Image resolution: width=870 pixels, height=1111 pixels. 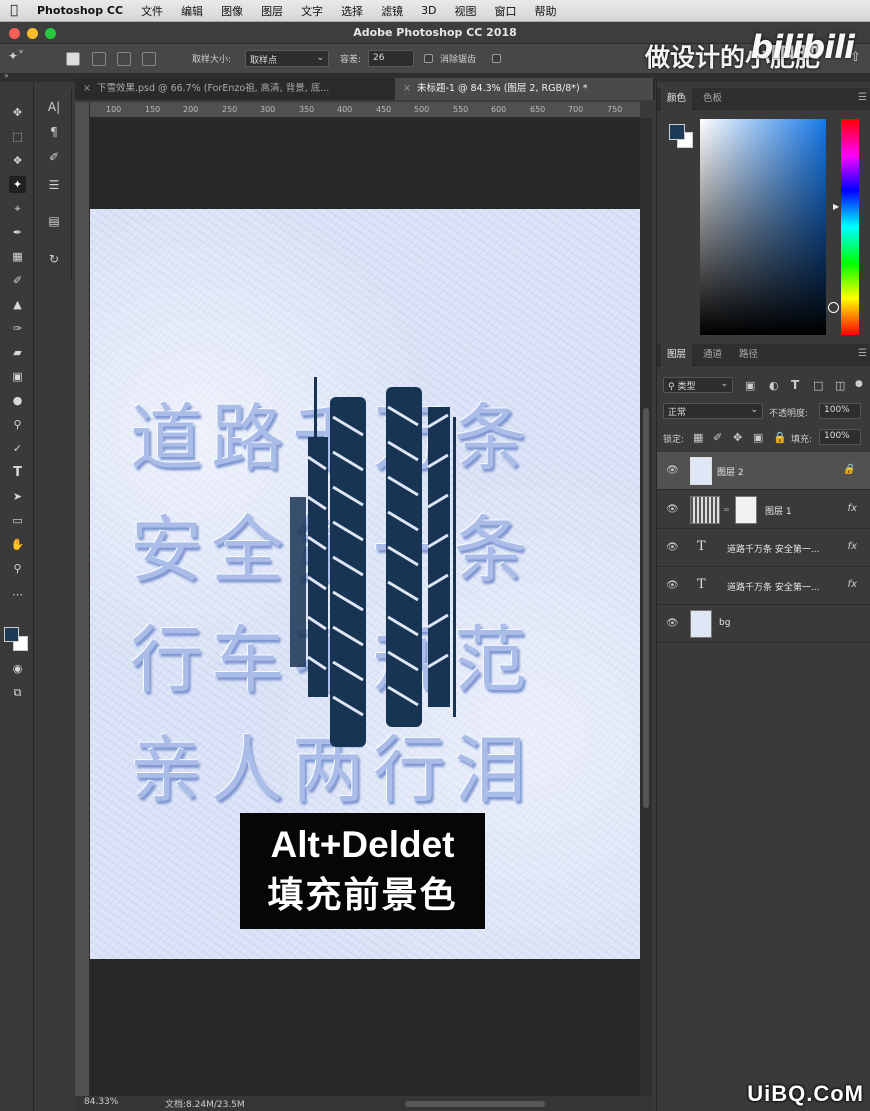 I want to click on contiguous-checkbox, so click(x=496, y=58).